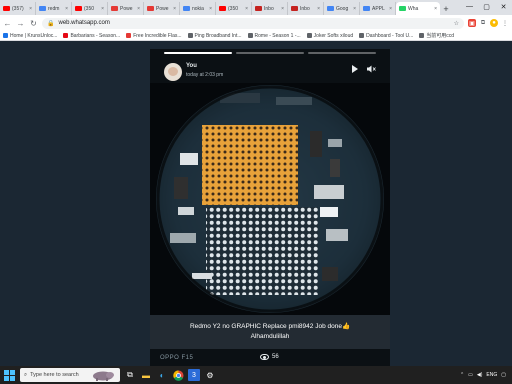 The width and height of the screenshot is (512, 384). I want to click on tab-label: APPL, so click(378, 8).